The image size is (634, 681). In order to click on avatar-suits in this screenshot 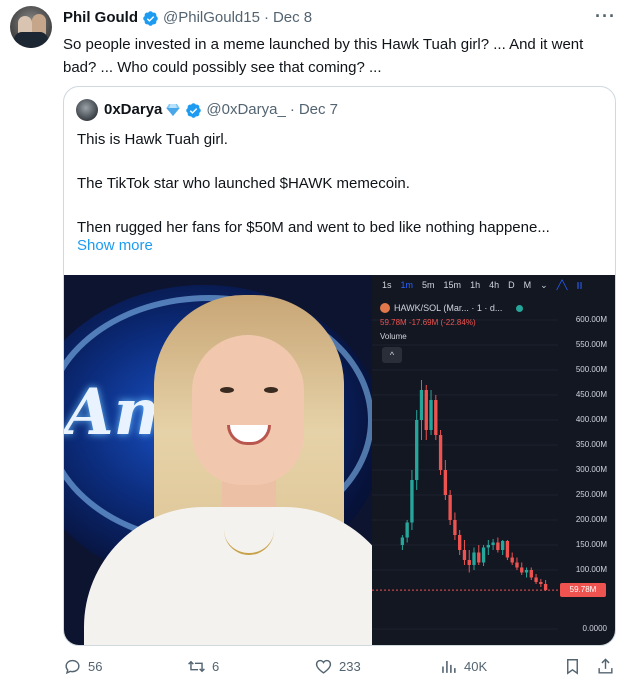, I will do `click(31, 40)`.